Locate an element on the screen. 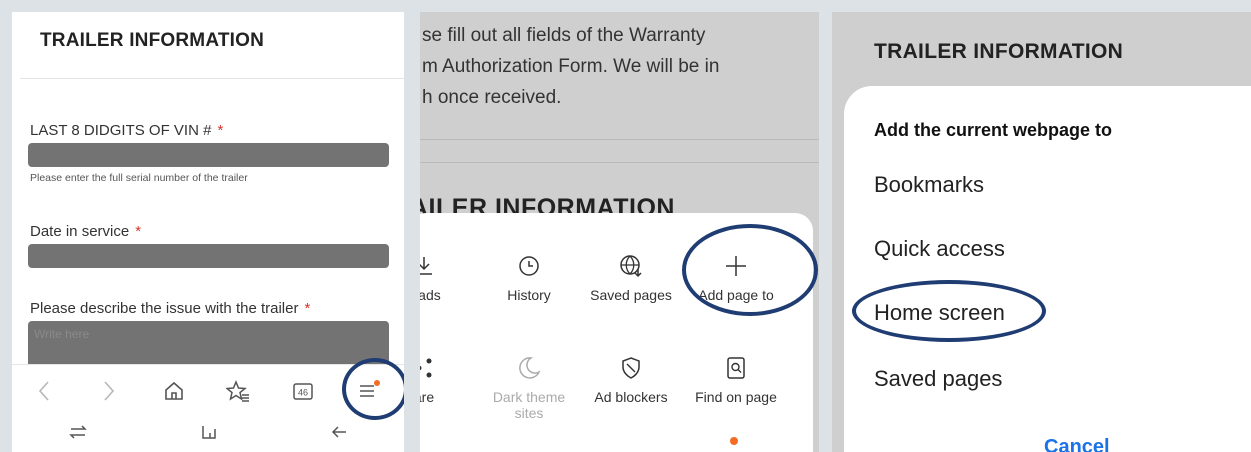  download-icon is located at coordinates (426, 266).